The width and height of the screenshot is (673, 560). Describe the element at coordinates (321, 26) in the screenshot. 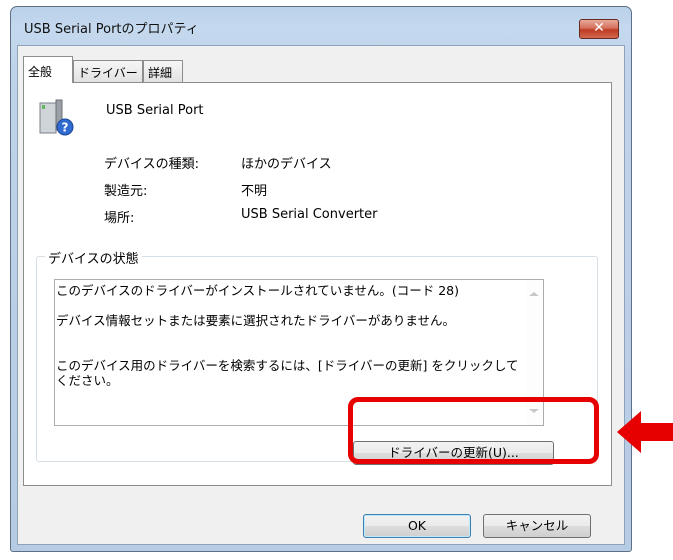

I see `title-bar: USB Serial Portのプロパティ ✕` at that location.